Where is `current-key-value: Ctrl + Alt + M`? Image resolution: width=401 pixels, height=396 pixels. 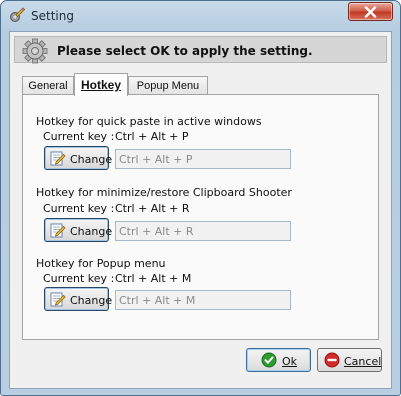
current-key-value: Ctrl + Alt + M is located at coordinates (153, 278).